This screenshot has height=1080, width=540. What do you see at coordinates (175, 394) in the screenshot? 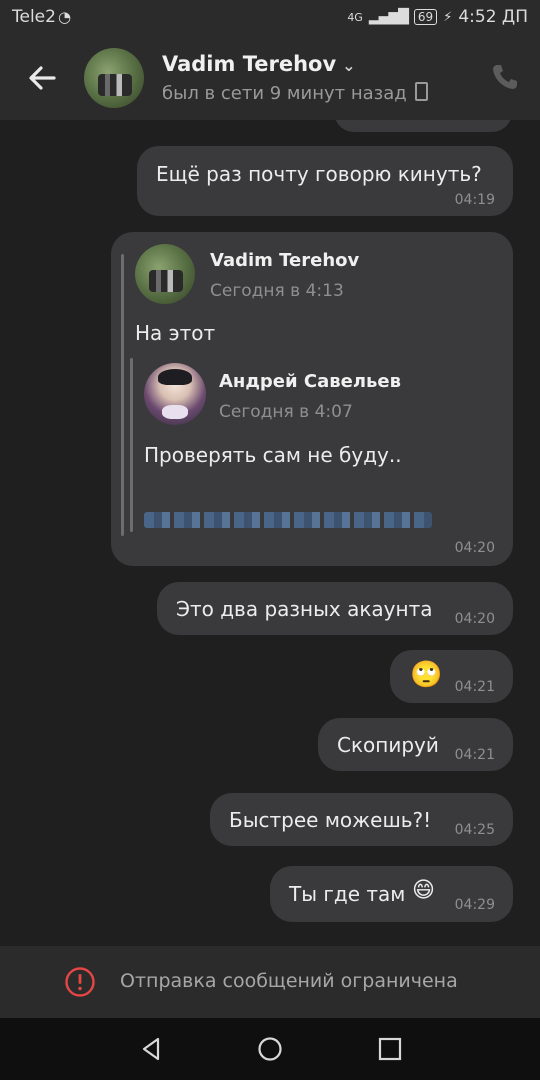
I see `nested-forward-avatar` at bounding box center [175, 394].